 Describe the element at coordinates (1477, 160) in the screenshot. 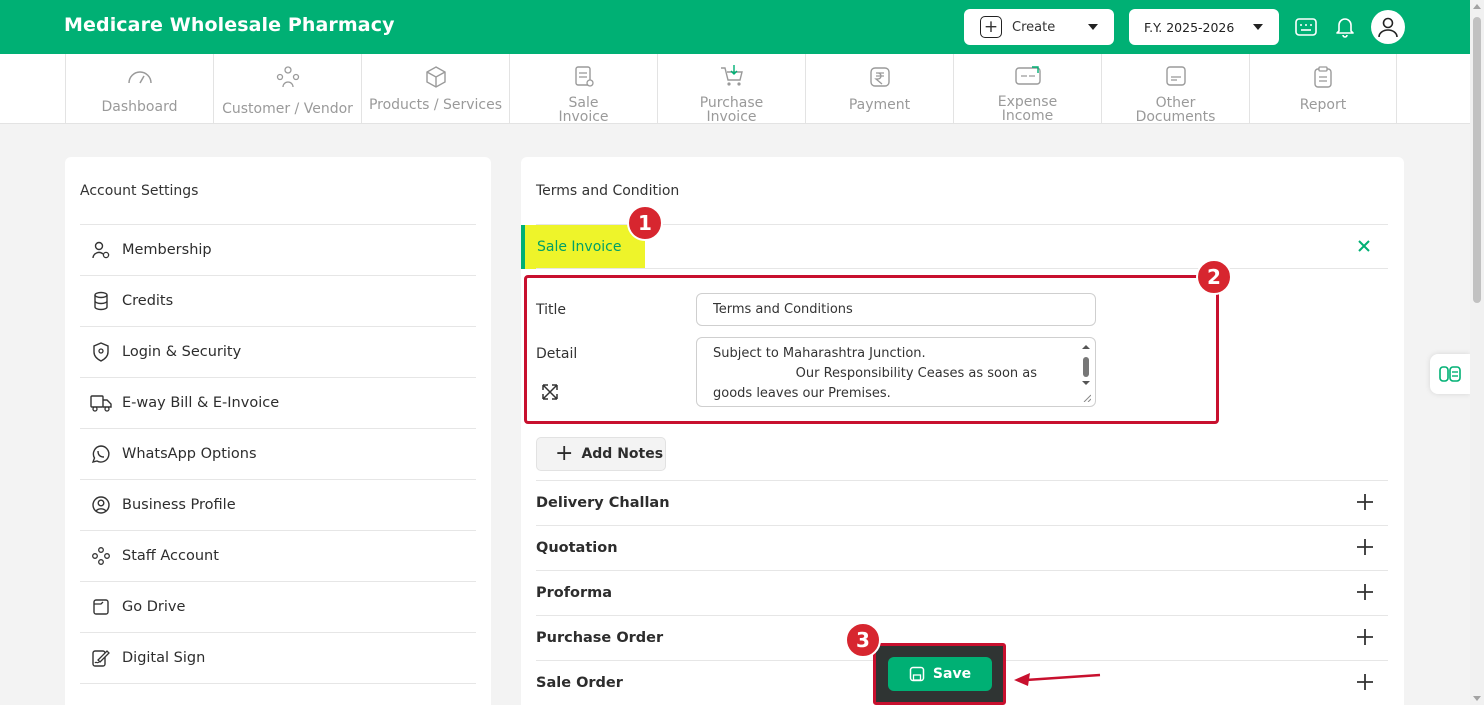

I see `scroll-thumb` at that location.